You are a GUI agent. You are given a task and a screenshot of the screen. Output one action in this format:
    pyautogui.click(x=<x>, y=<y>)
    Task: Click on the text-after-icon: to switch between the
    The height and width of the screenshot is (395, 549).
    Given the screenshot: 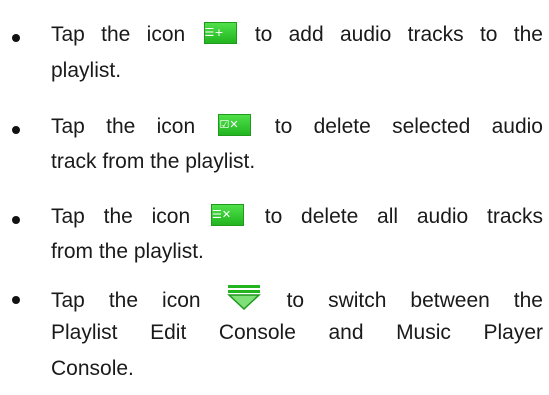 What is the action you would take?
    pyautogui.click(x=414, y=300)
    